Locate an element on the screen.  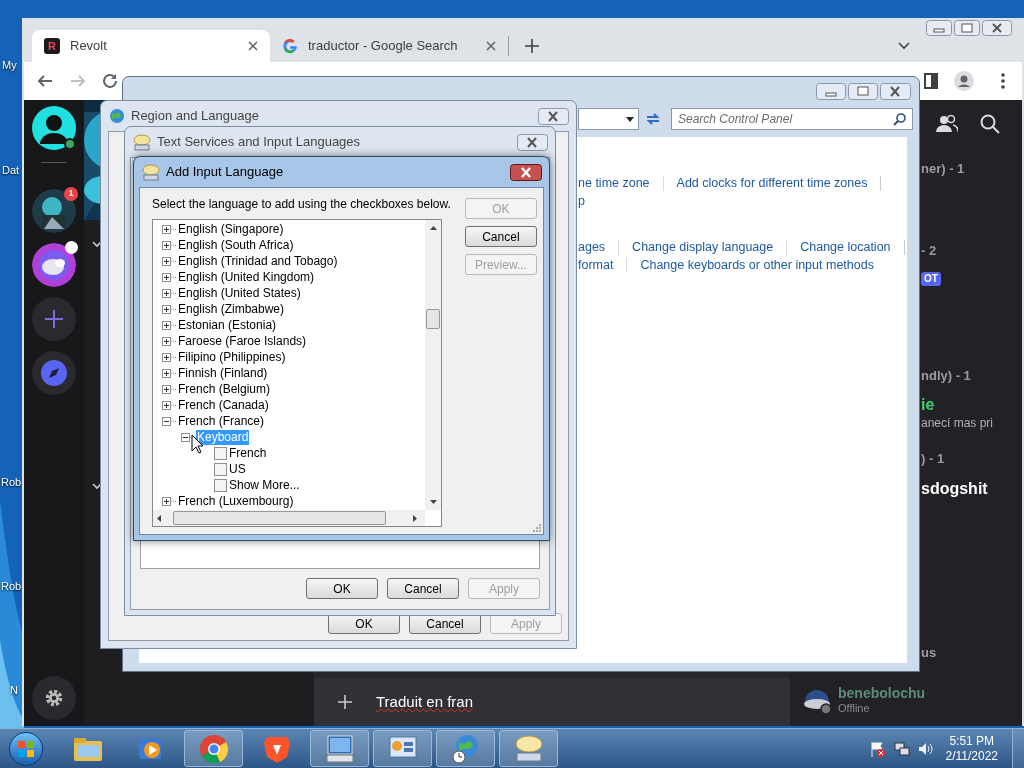
language-tree is located at coordinates (297, 373).